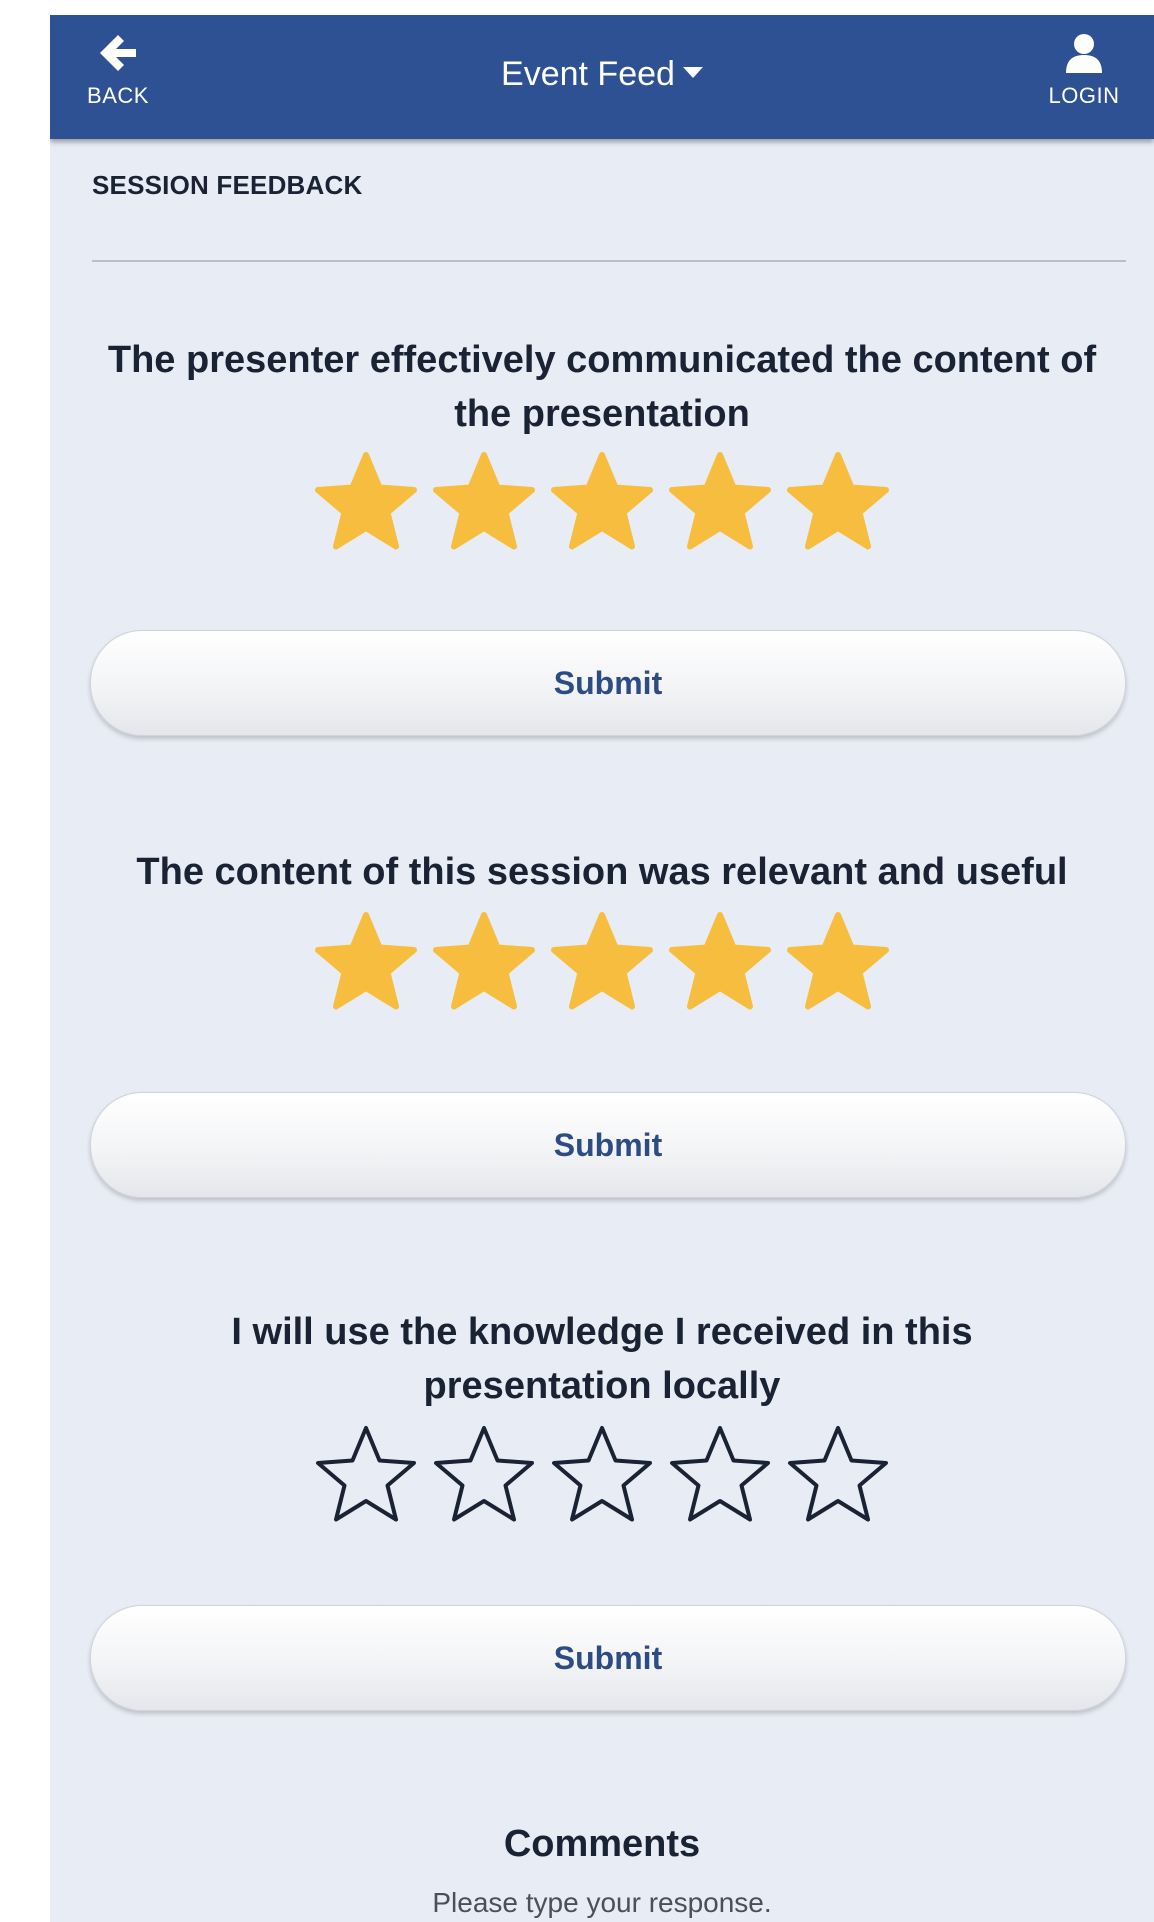 Image resolution: width=1154 pixels, height=1922 pixels. I want to click on caret-down-icon, so click(692, 72).